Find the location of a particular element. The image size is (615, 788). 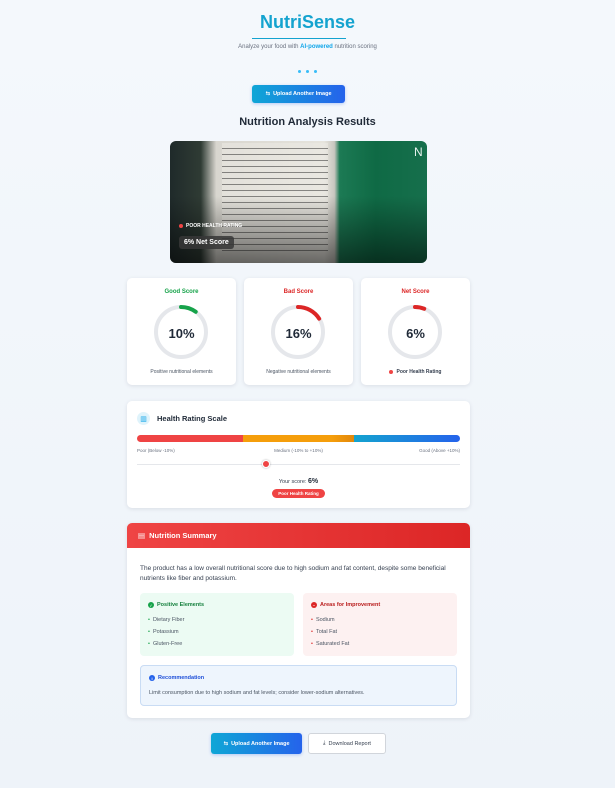

package-corner-text: N is located at coordinates (418, 152).